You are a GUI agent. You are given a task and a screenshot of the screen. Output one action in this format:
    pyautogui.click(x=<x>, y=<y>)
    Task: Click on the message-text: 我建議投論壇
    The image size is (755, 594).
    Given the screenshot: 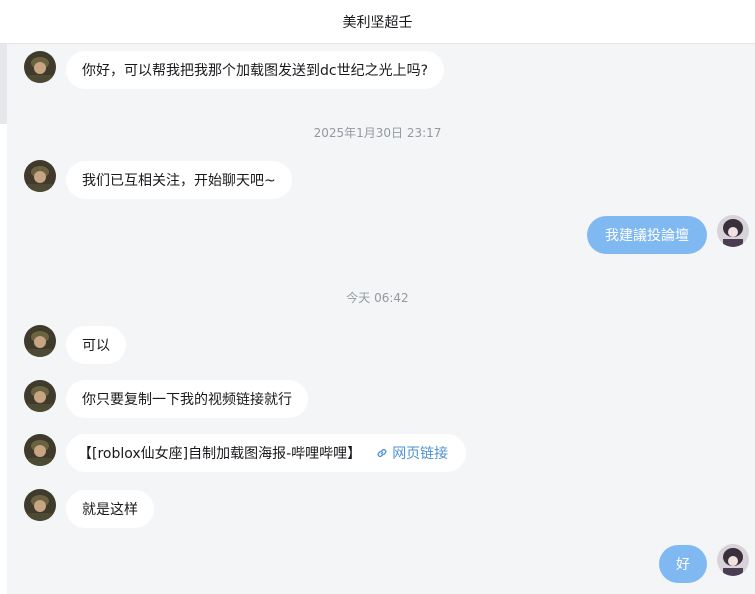 What is the action you would take?
    pyautogui.click(x=647, y=236)
    